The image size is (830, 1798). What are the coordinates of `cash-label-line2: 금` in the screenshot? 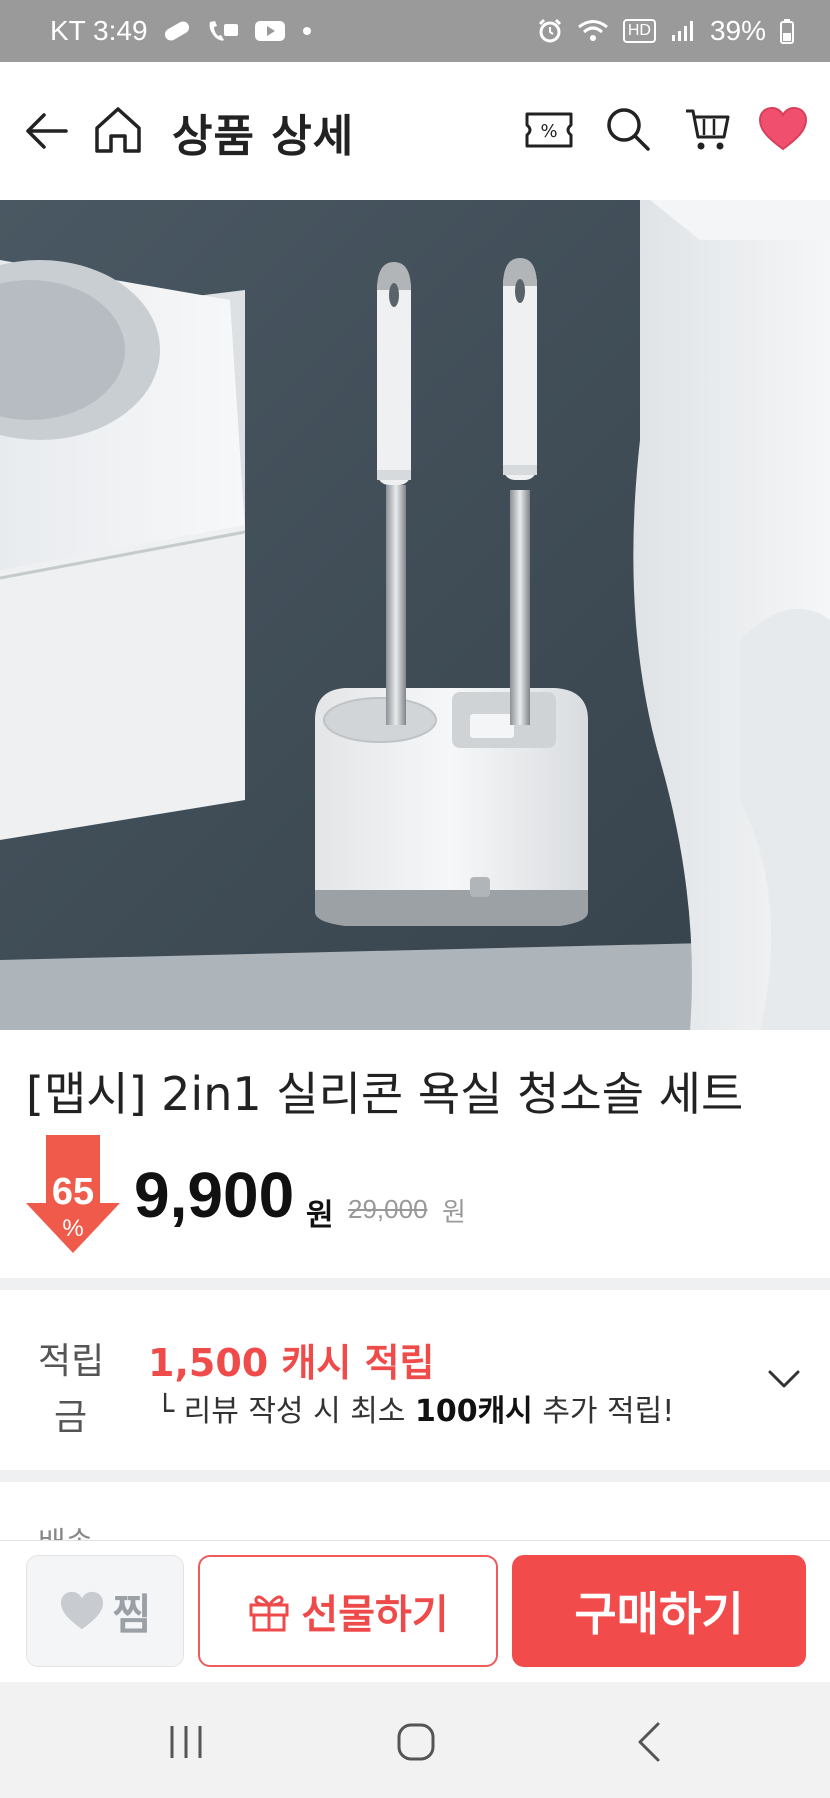 It's located at (71, 1417).